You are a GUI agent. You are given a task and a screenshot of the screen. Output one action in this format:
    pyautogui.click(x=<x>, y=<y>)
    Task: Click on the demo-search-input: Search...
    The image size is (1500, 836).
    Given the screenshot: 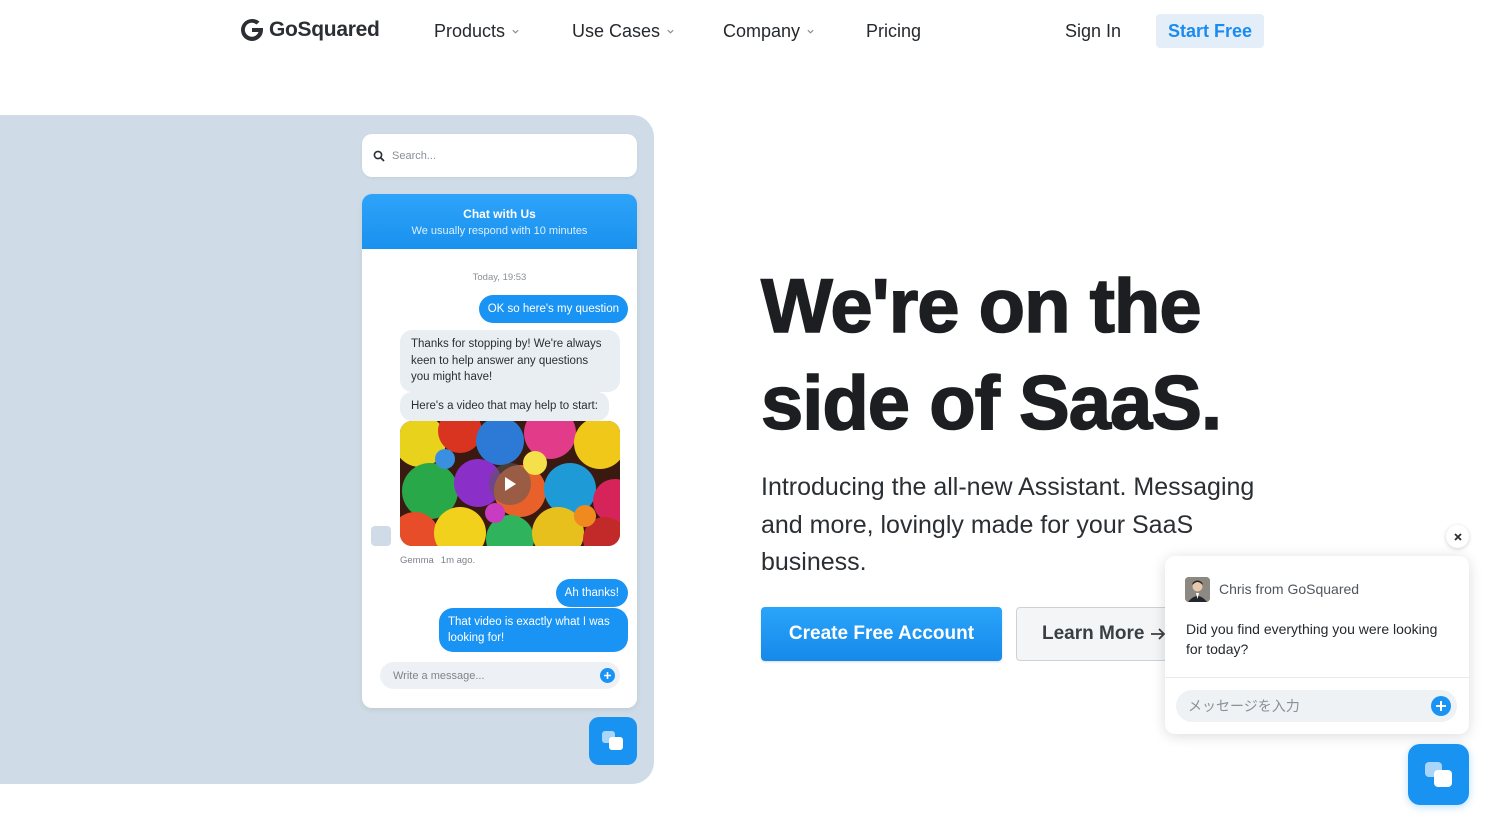 What is the action you would take?
    pyautogui.click(x=499, y=155)
    